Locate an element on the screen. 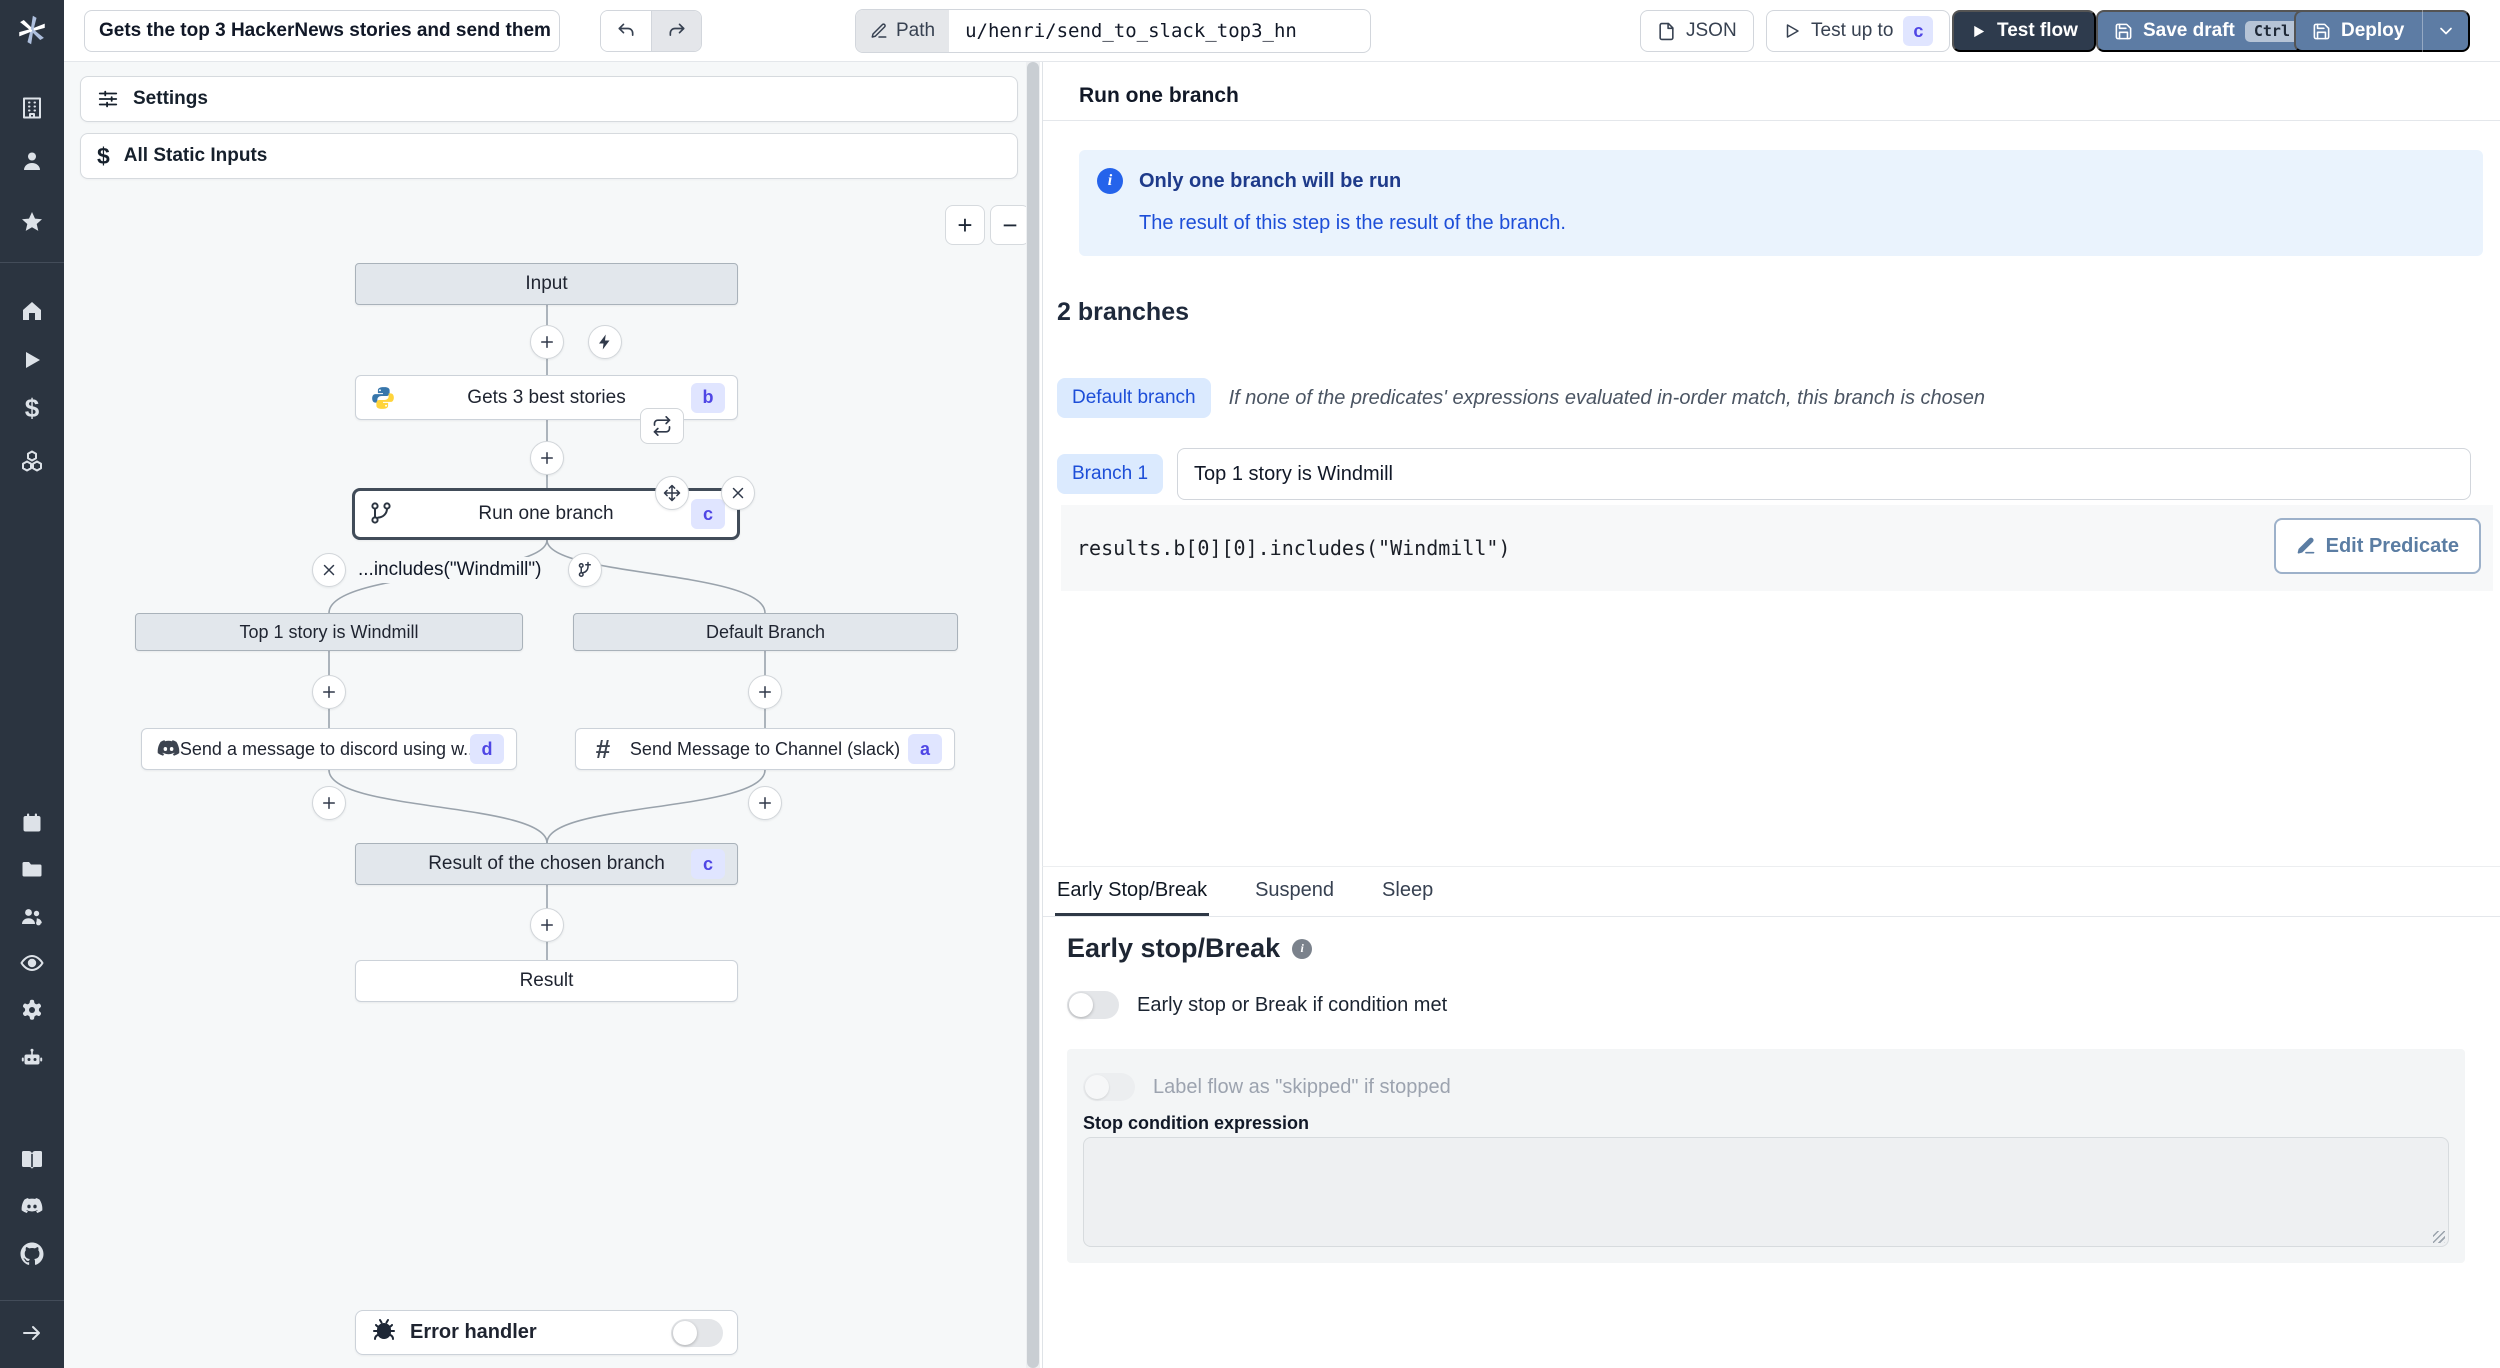 The width and height of the screenshot is (2500, 1368). delete-step-button is located at coordinates (738, 493).